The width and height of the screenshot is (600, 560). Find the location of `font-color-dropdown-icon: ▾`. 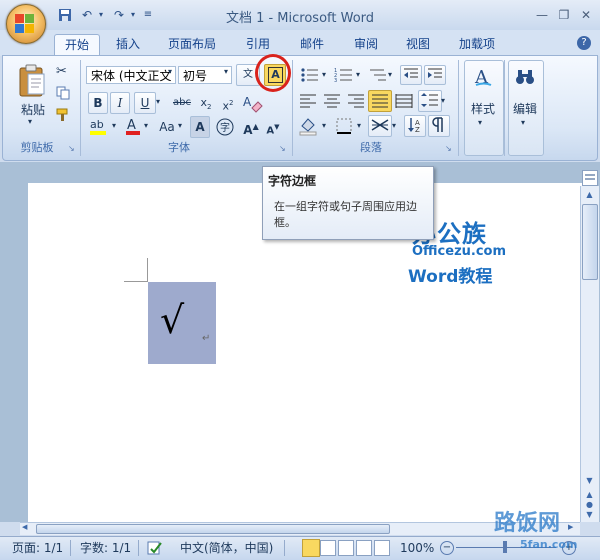

font-color-dropdown-icon: ▾ is located at coordinates (146, 125).